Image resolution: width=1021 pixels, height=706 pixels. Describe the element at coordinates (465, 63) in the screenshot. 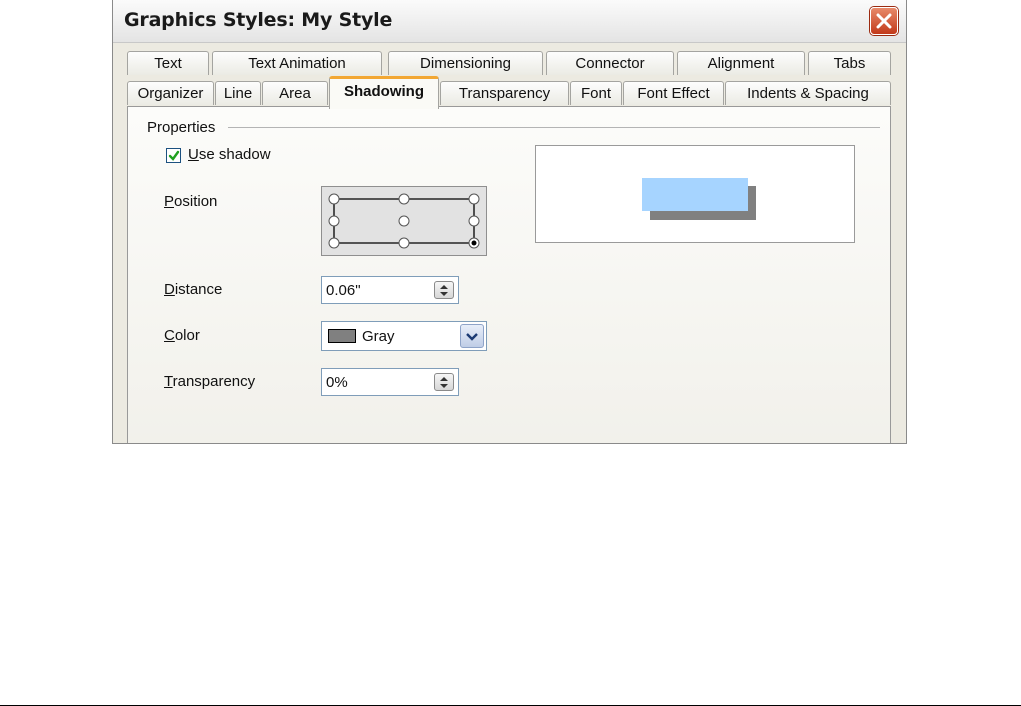

I see `tab-dimensioning: Dimensioning` at that location.